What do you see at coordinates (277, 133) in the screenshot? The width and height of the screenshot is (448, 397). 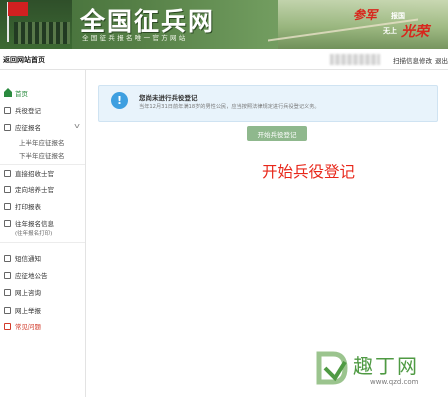 I see `start-registration-button: 开始兵役登记` at bounding box center [277, 133].